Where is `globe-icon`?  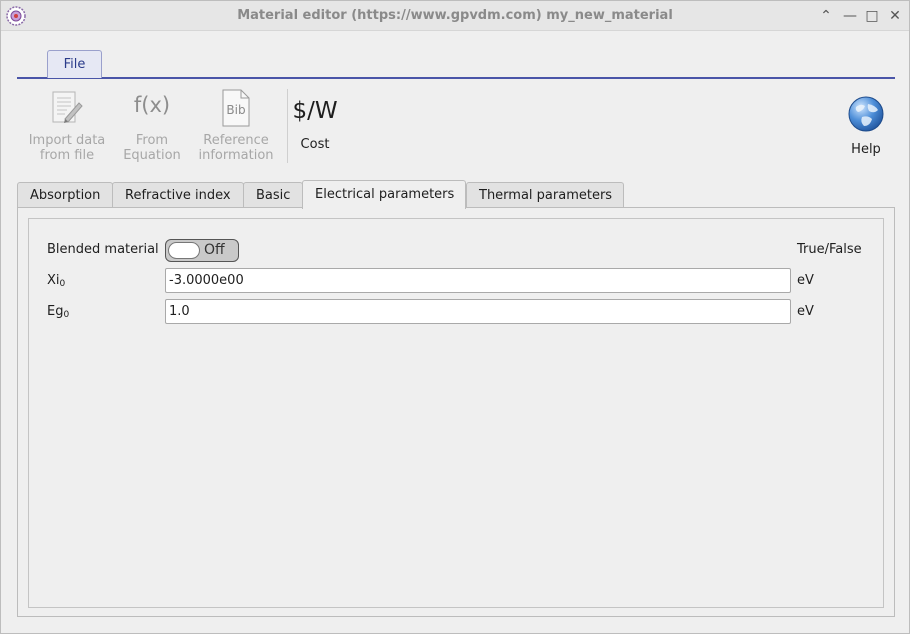
globe-icon is located at coordinates (866, 114).